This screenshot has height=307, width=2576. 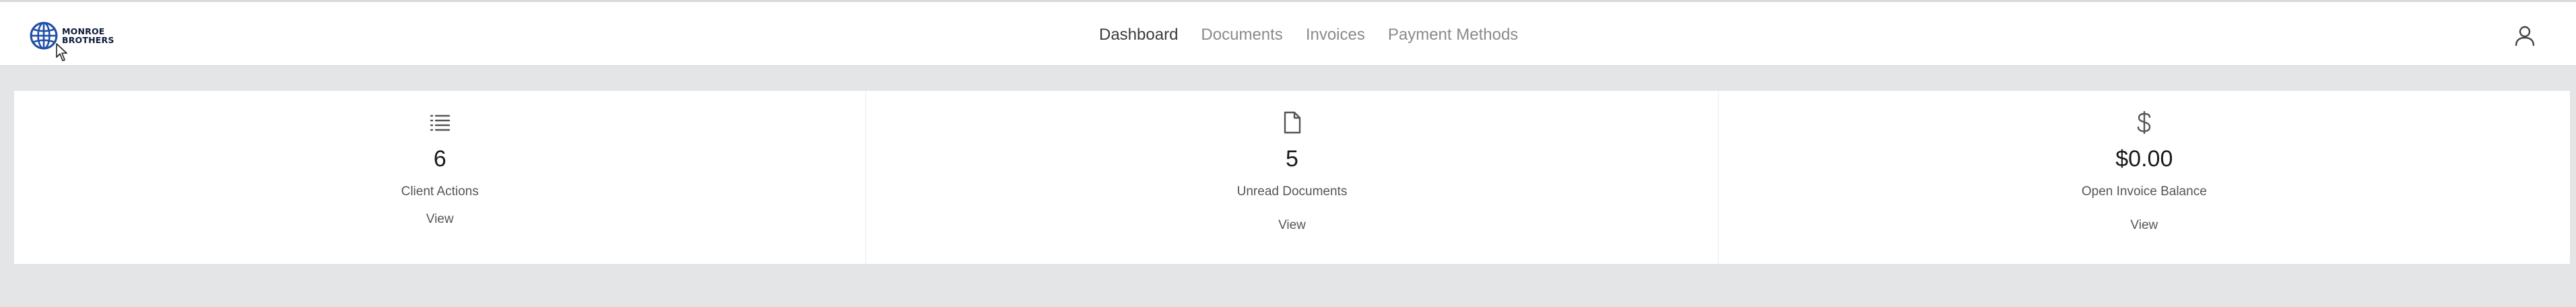 What do you see at coordinates (2144, 159) in the screenshot?
I see `open-invoice-balance-amount: $0.00` at bounding box center [2144, 159].